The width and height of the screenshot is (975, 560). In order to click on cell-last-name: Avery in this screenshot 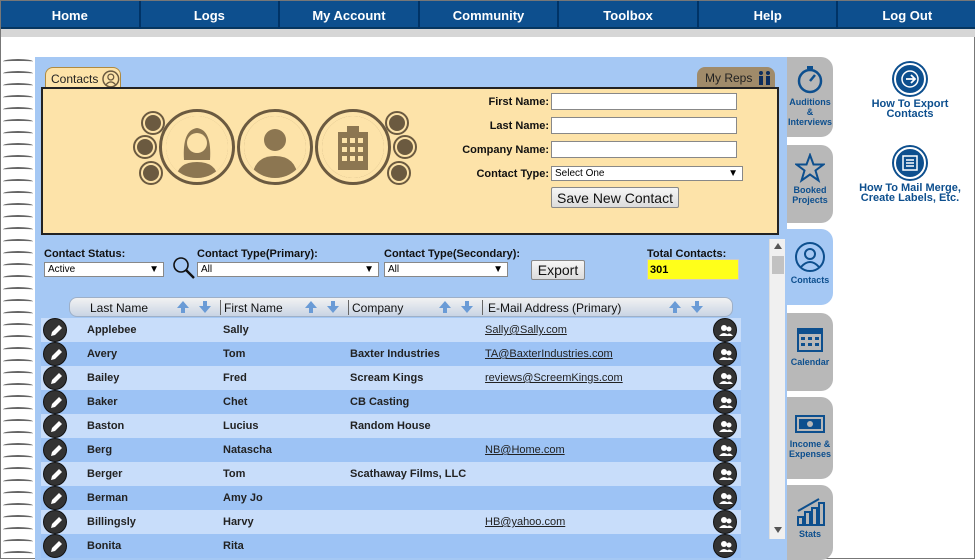, I will do `click(102, 354)`.